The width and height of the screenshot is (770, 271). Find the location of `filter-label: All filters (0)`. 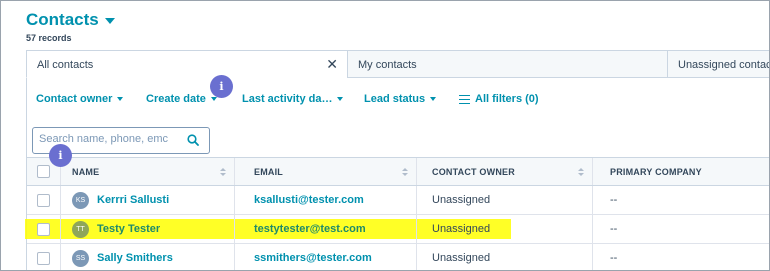

filter-label: All filters (0) is located at coordinates (507, 99).